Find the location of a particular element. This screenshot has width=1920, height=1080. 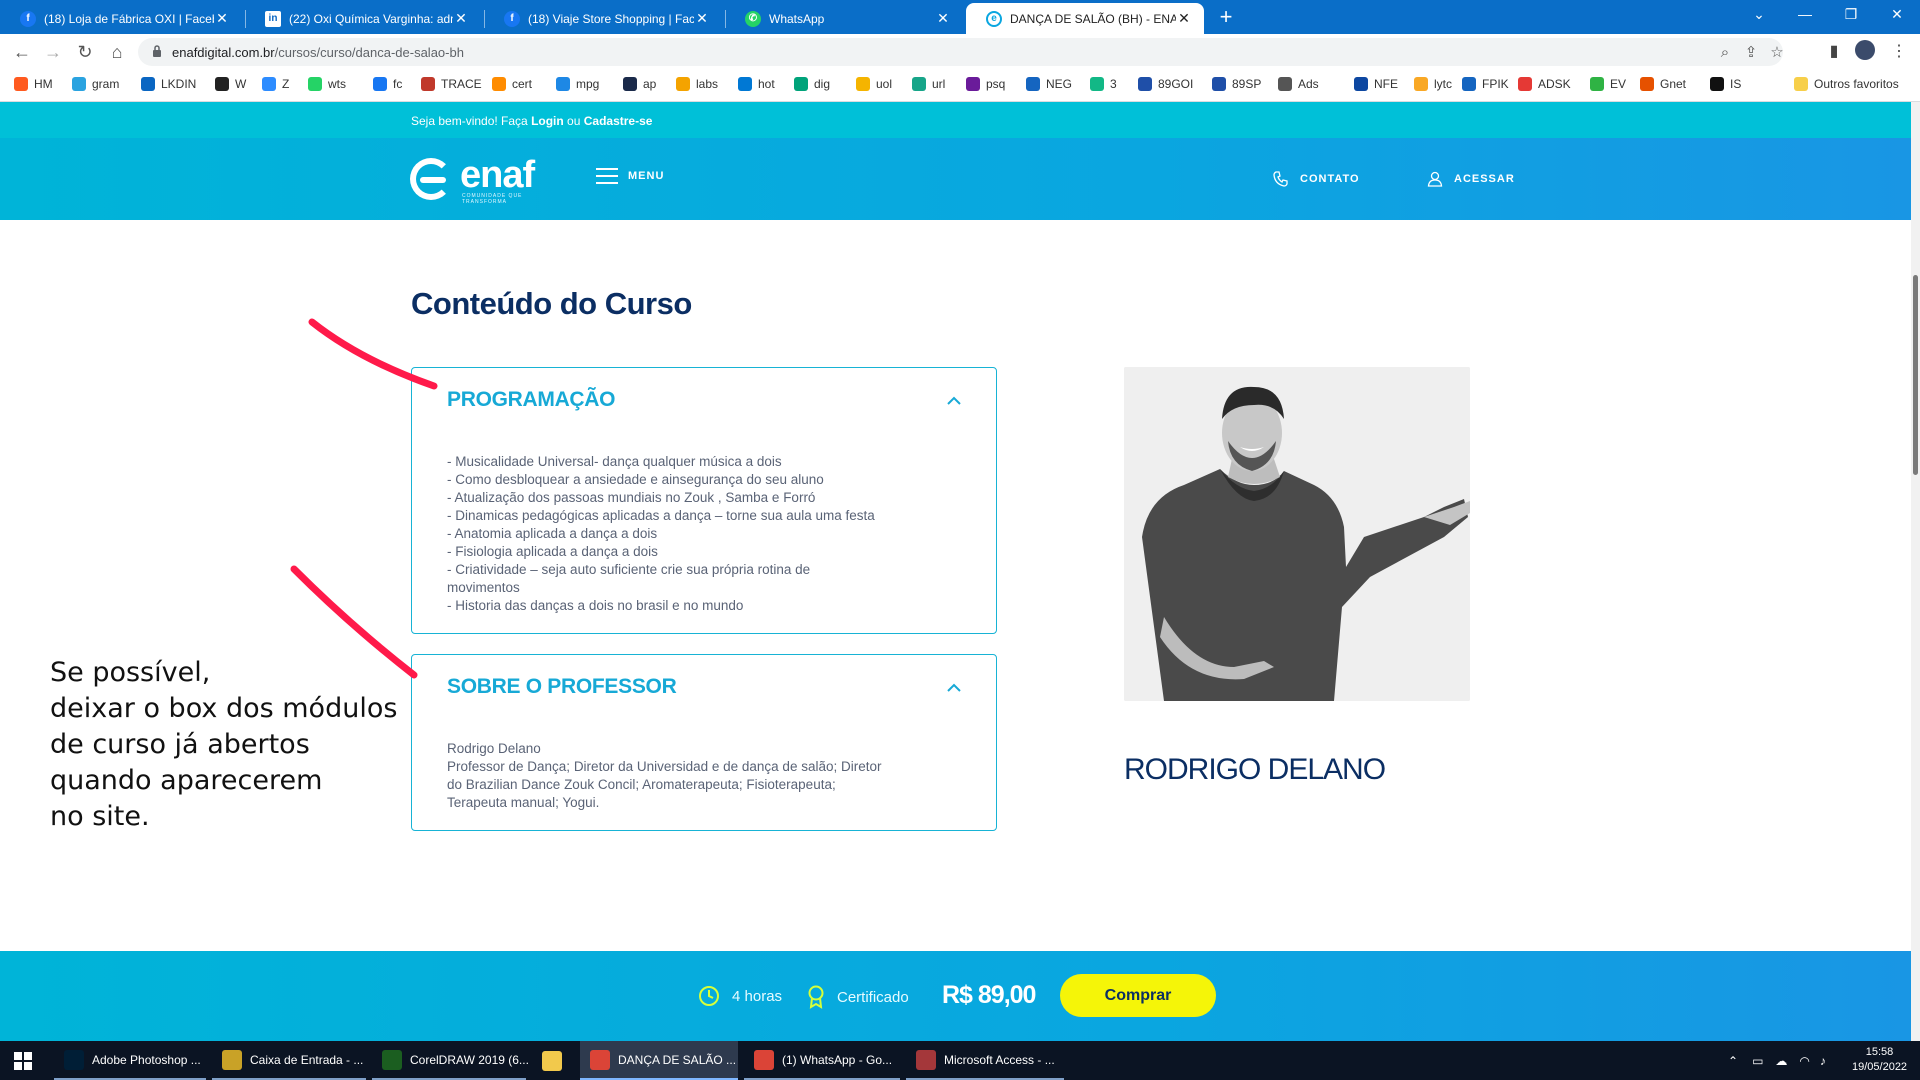

program-item: movimentos is located at coordinates (483, 587).